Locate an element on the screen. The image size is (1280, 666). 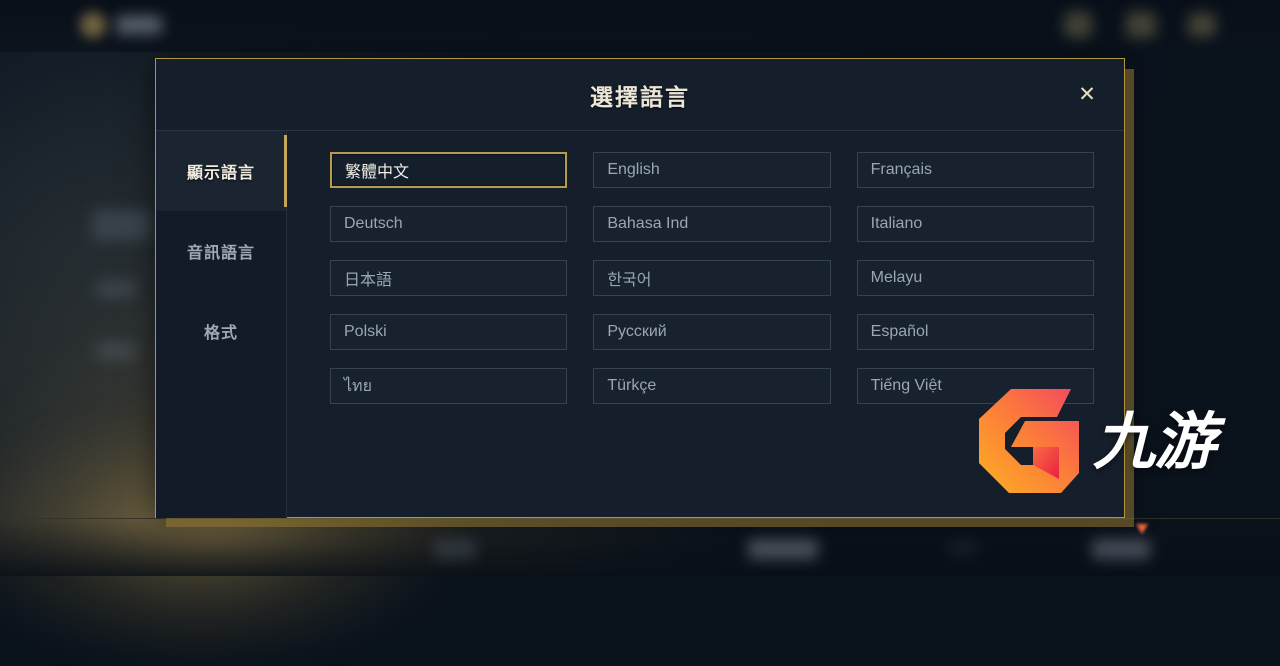
language-option-13: Türkçe is located at coordinates (711, 386).